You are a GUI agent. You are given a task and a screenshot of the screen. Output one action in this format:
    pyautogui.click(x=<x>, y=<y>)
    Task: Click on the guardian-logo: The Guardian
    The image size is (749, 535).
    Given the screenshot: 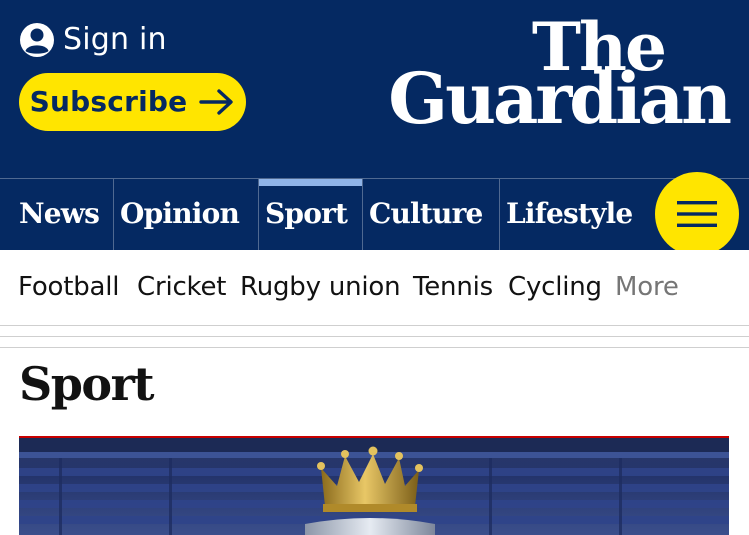 What is the action you would take?
    pyautogui.click(x=552, y=77)
    